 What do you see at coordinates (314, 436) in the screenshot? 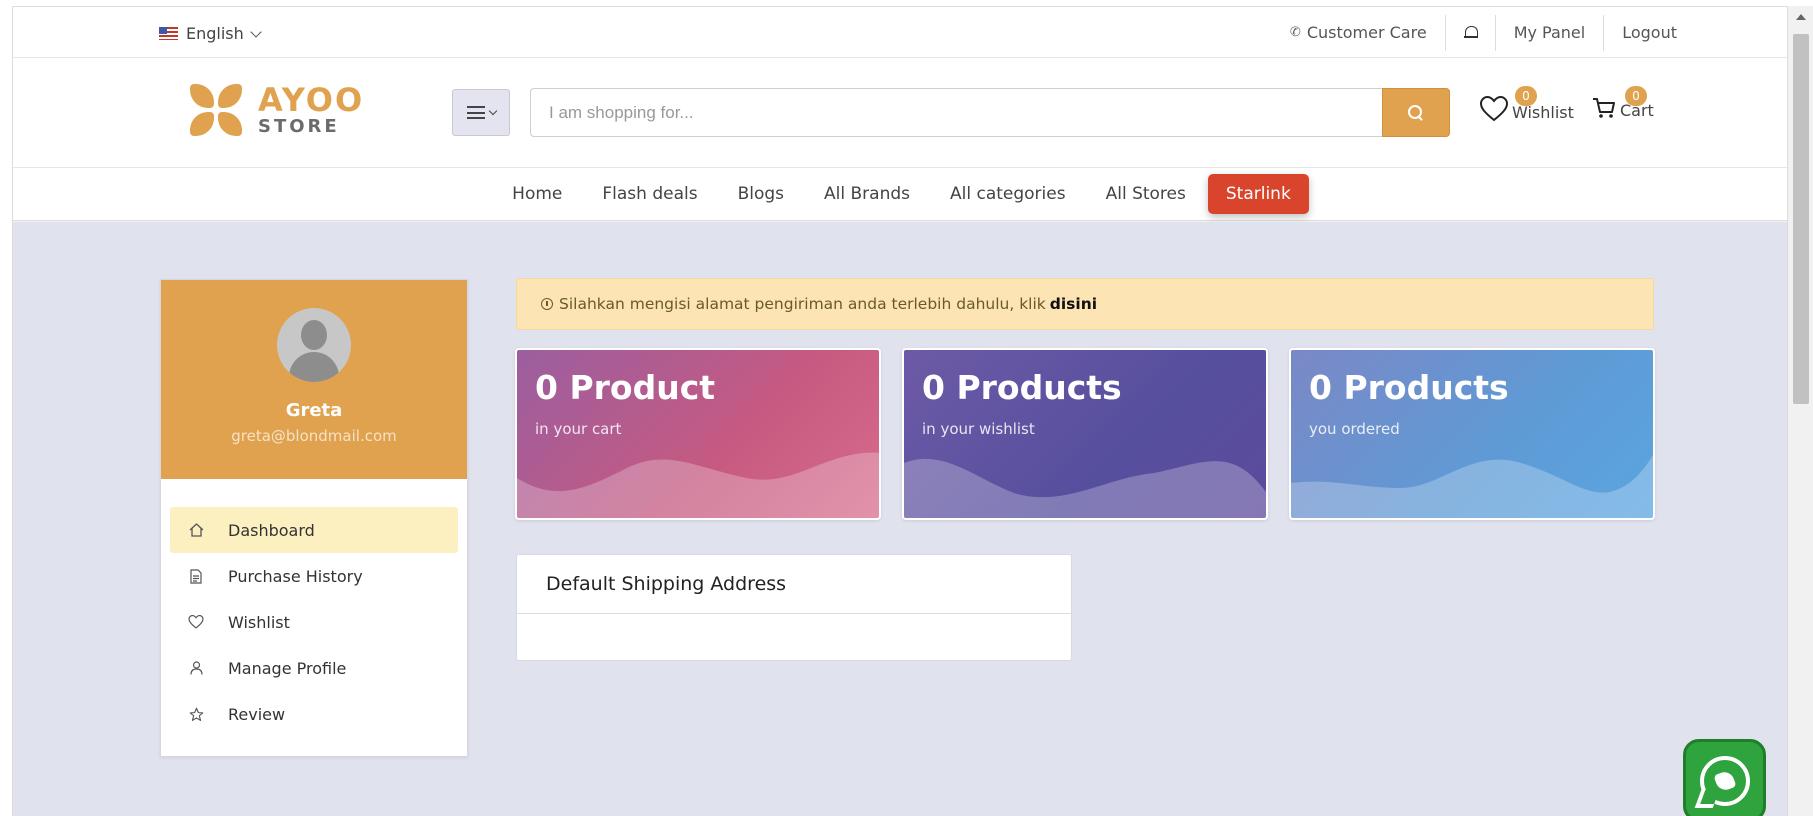
I see `user-email: greta@blondmail.com` at bounding box center [314, 436].